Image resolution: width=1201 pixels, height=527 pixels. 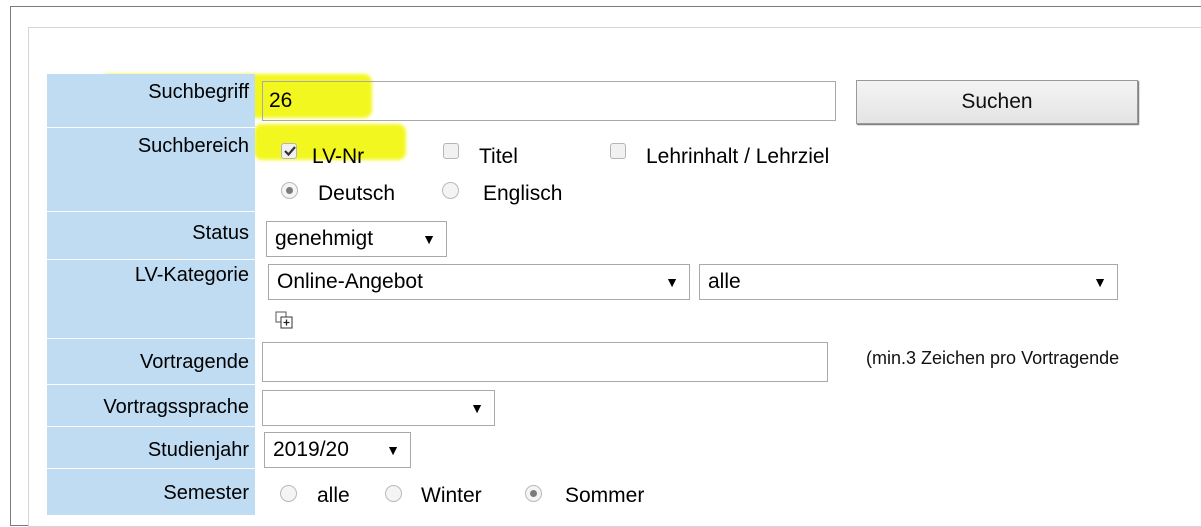 I want to click on semester-alle-label: alle, so click(x=333, y=495).